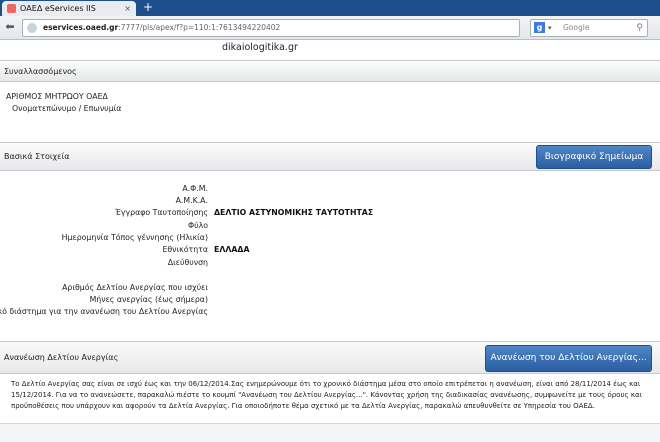 The height and width of the screenshot is (442, 660). What do you see at coordinates (191, 200) in the screenshot?
I see `amka-label: Α.Μ.Κ.Α.` at bounding box center [191, 200].